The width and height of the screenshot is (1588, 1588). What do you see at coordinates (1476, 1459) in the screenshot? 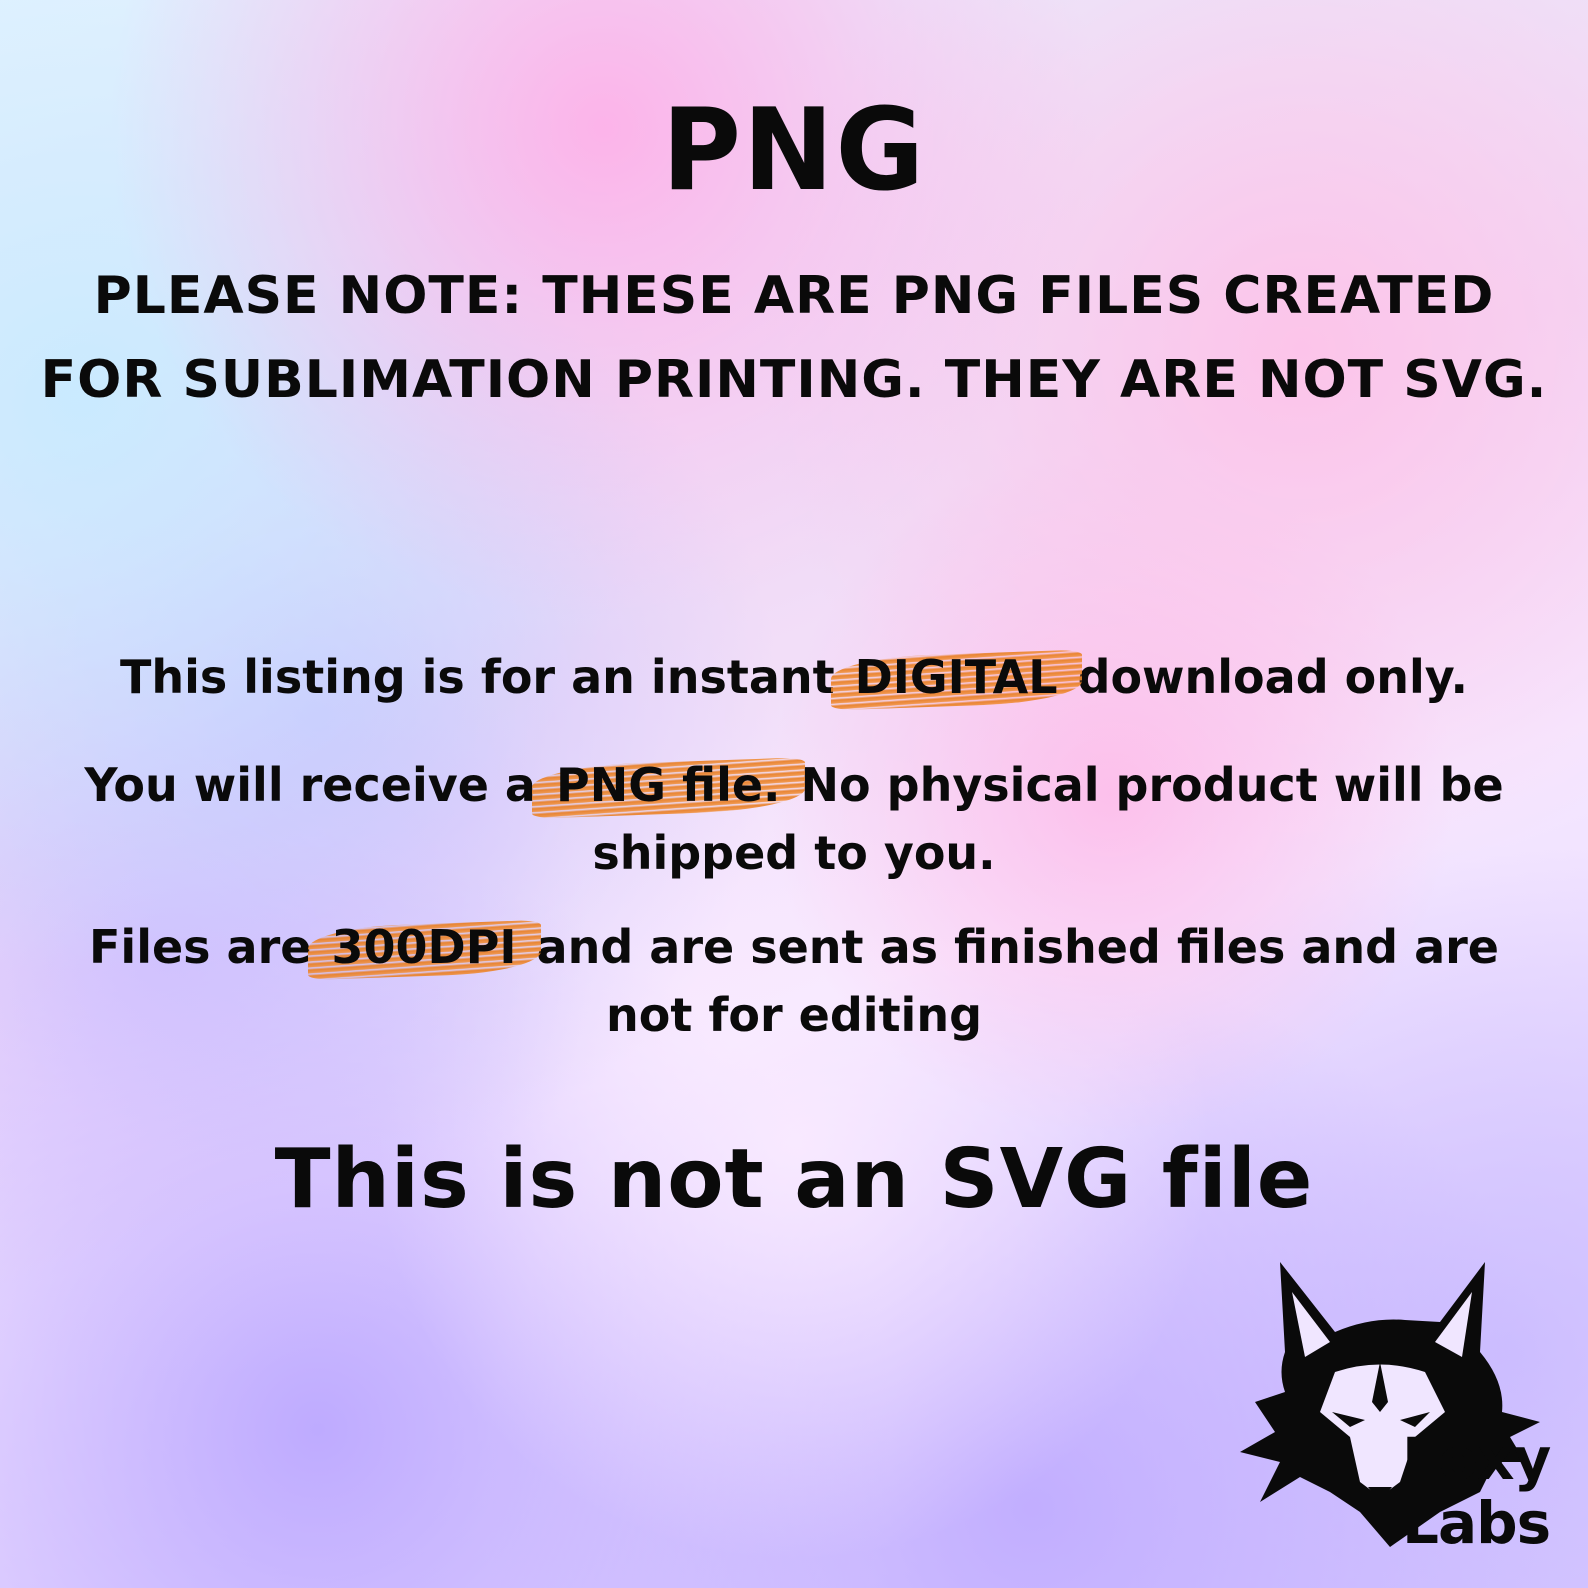
I see `brand-name-line-1: Foxy` at bounding box center [1476, 1459].